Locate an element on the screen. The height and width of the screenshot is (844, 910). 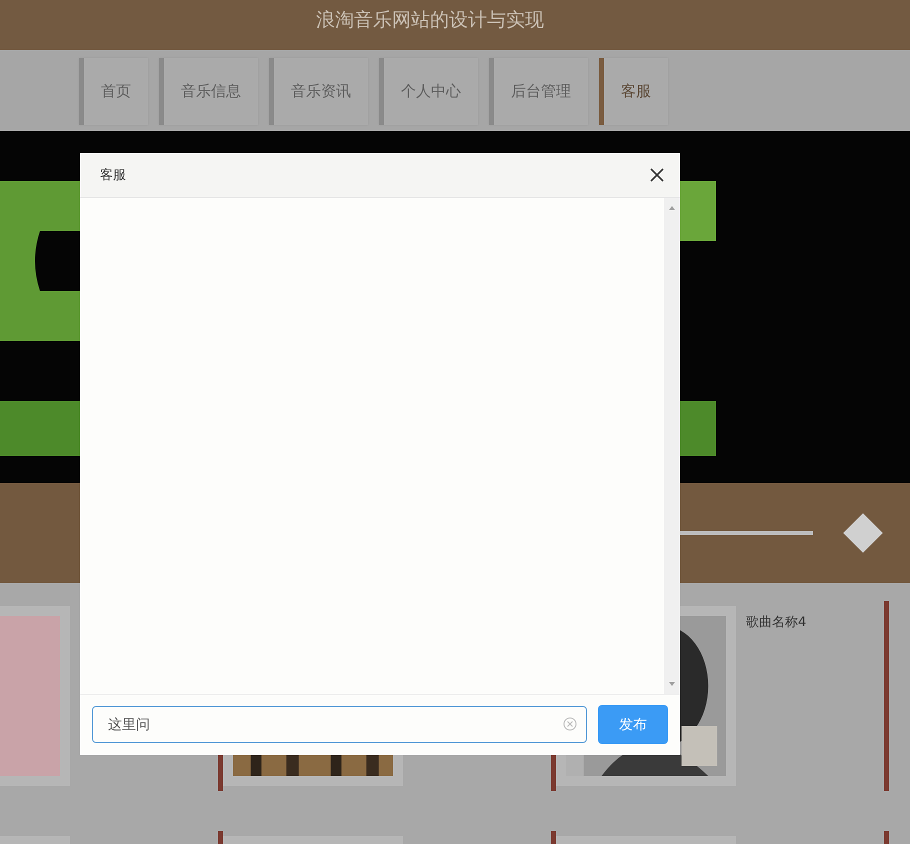
nav-tab: 后台管理 is located at coordinates (538, 91).